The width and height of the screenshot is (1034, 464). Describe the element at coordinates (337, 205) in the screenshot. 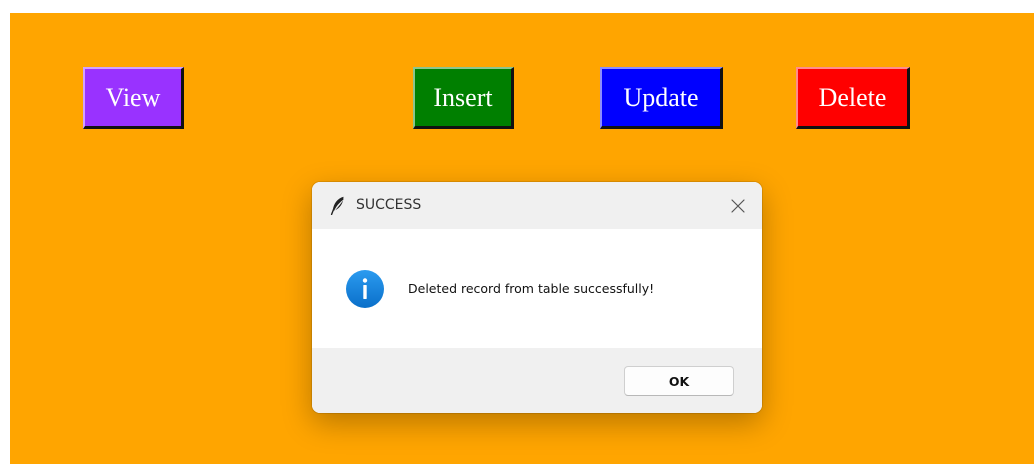

I see `feather-icon` at that location.